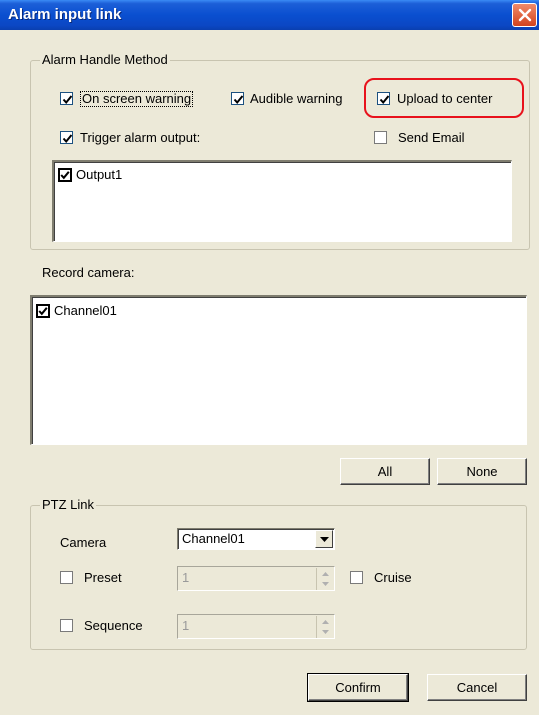  I want to click on select-all-button: All, so click(385, 471).